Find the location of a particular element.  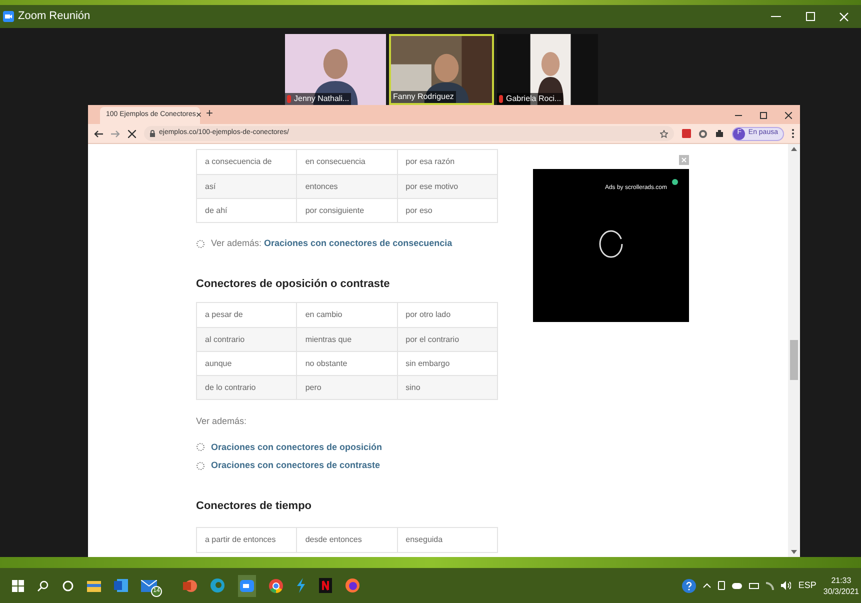

table-cell-text: así is located at coordinates (210, 186).